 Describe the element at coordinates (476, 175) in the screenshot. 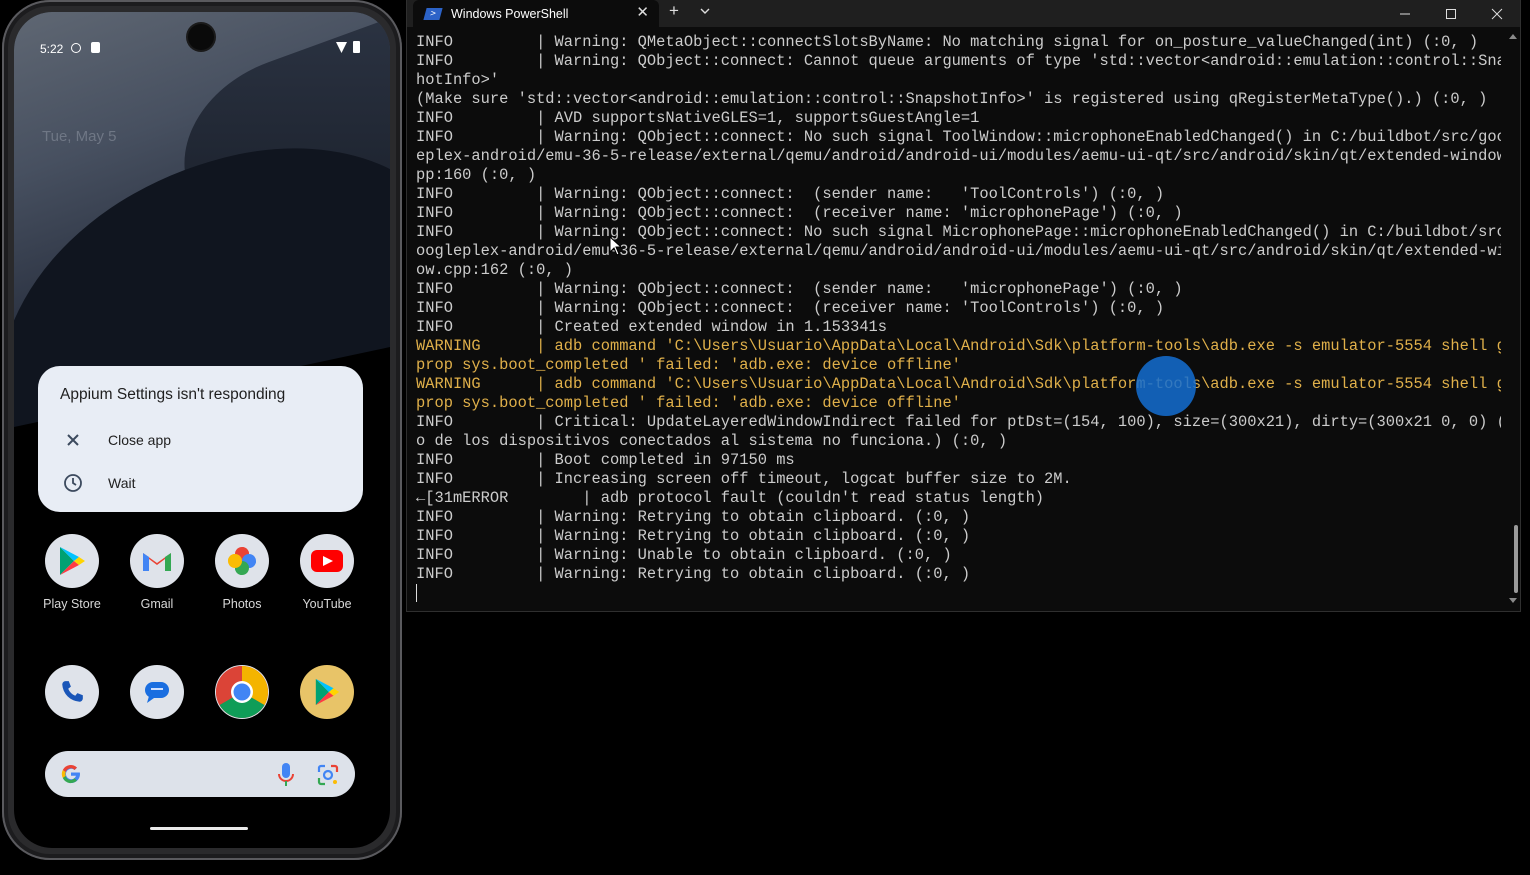

I see `console-line: pp:160 (:0, )` at that location.